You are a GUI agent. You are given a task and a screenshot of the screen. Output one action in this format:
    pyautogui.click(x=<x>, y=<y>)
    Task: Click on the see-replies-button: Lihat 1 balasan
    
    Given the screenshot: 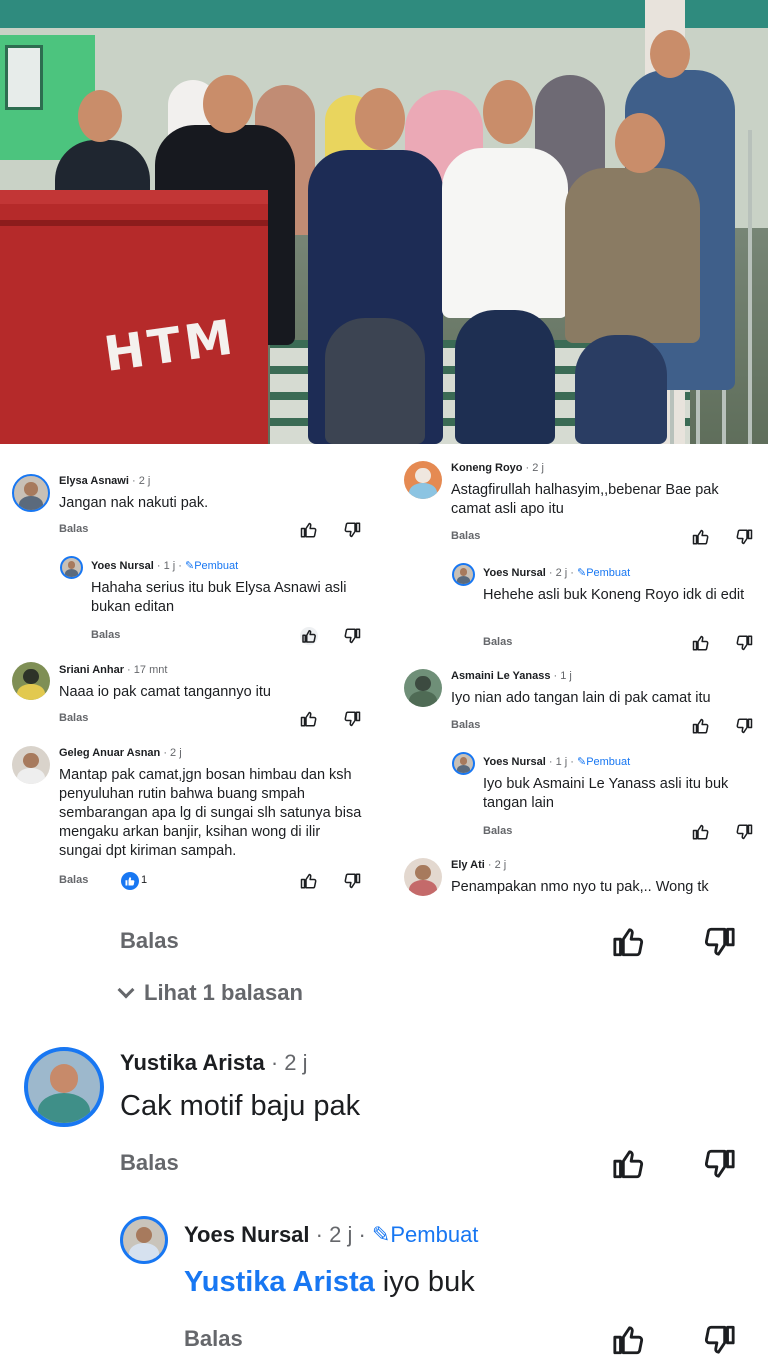 What is the action you would take?
    pyautogui.click(x=210, y=993)
    